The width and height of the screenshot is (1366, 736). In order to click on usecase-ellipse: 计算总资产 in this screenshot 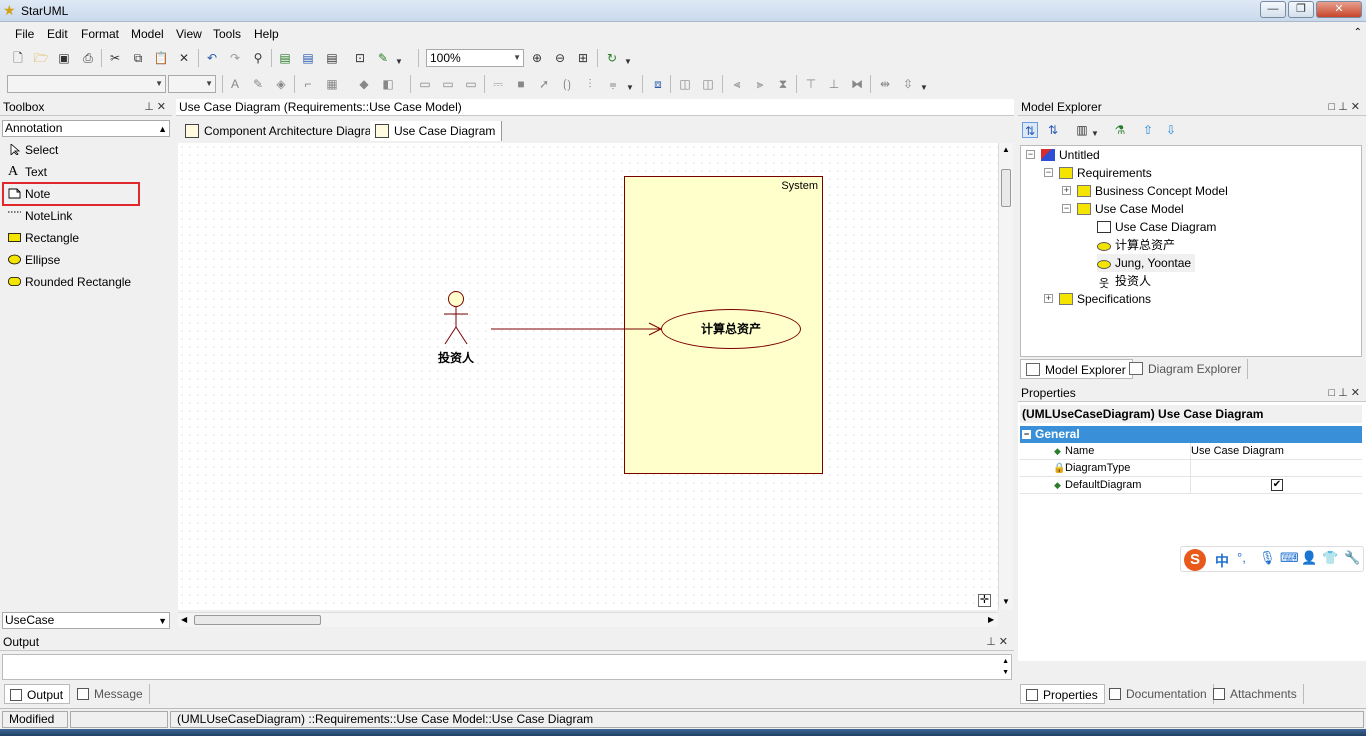, I will do `click(731, 329)`.